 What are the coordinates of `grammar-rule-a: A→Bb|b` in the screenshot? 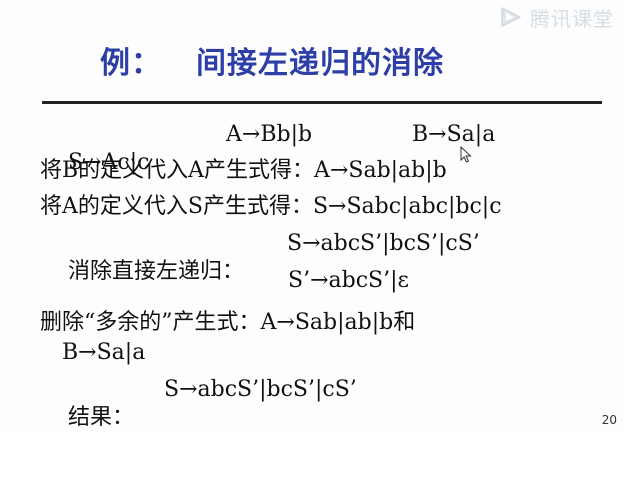 It's located at (269, 134).